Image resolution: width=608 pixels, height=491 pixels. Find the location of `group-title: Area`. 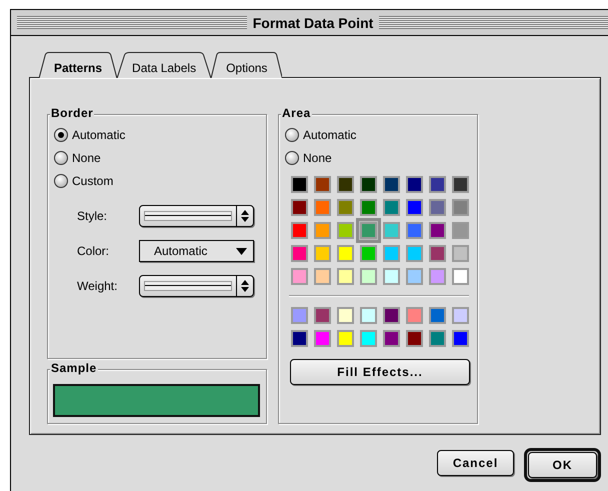

group-title: Area is located at coordinates (296, 113).